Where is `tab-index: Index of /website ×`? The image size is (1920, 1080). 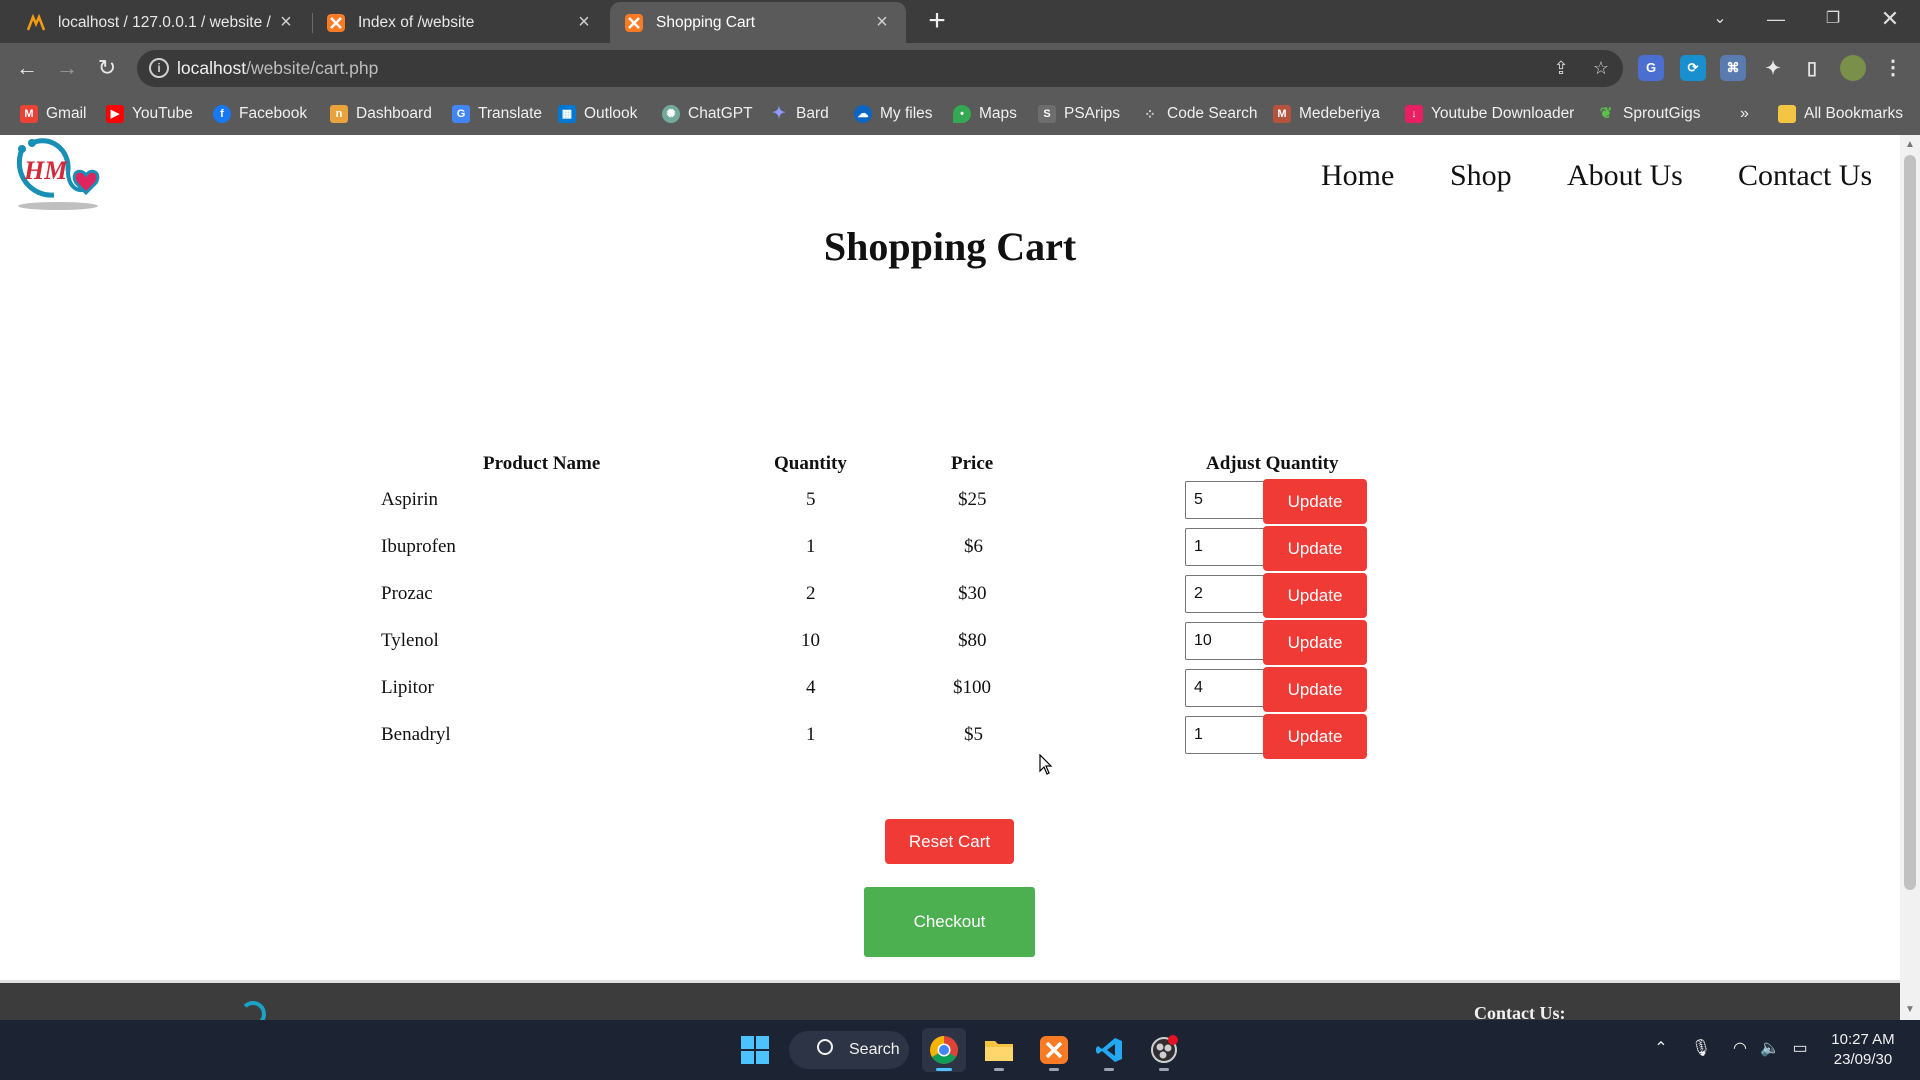
tab-index: Index of /website × is located at coordinates (460, 22).